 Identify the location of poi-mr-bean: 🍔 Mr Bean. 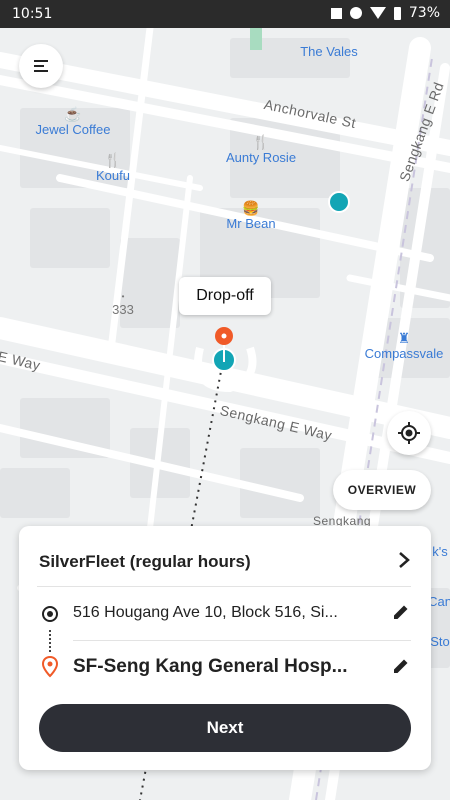
(250, 215).